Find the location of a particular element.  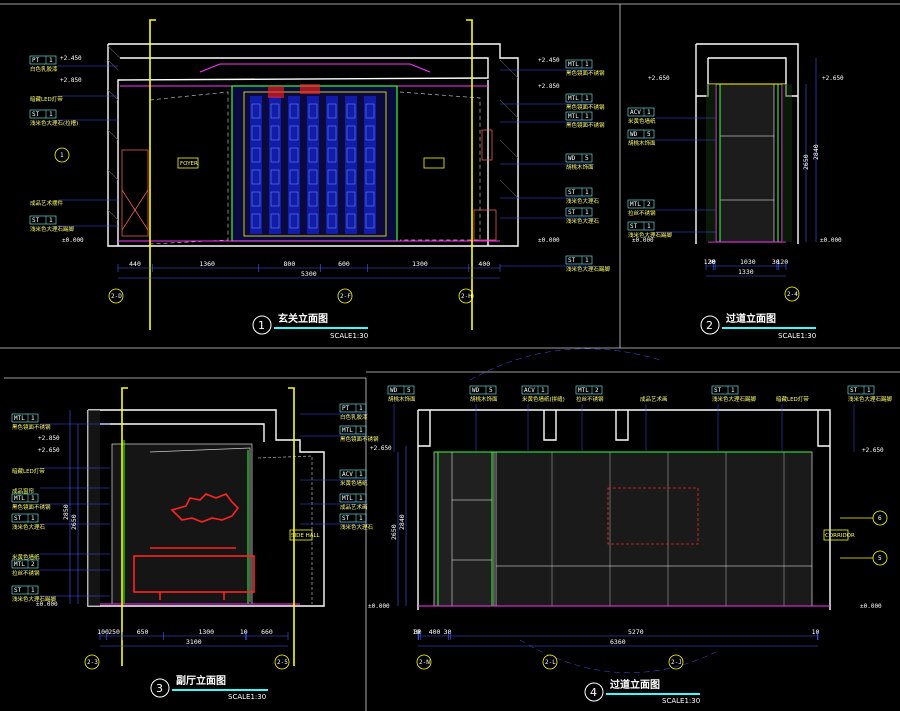

svg-text: 2840 is located at coordinates (816, 152).